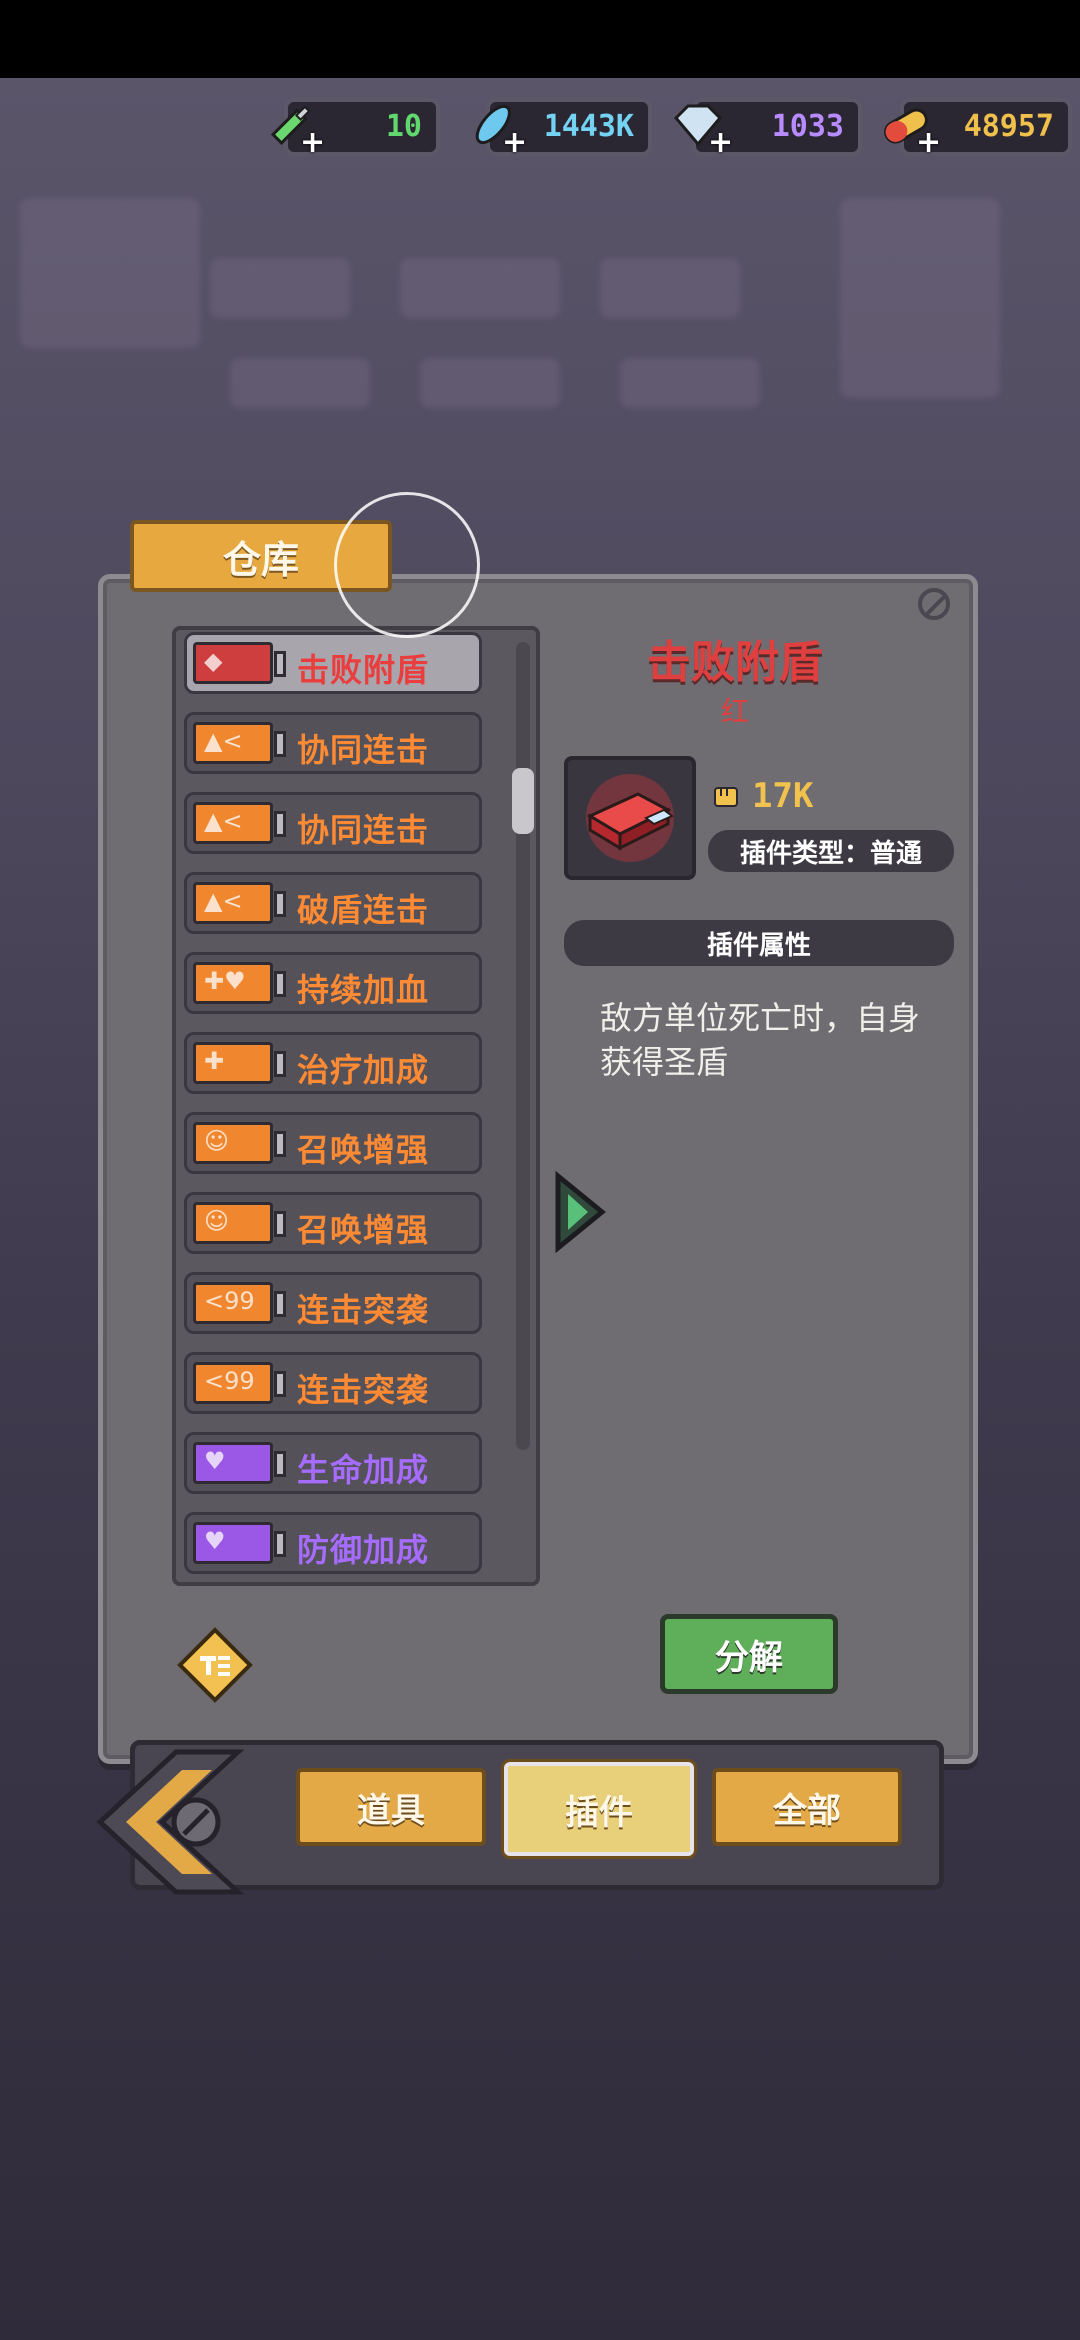 The height and width of the screenshot is (2340, 1080). I want to click on plugin-type: 插件类型：普通, so click(831, 851).